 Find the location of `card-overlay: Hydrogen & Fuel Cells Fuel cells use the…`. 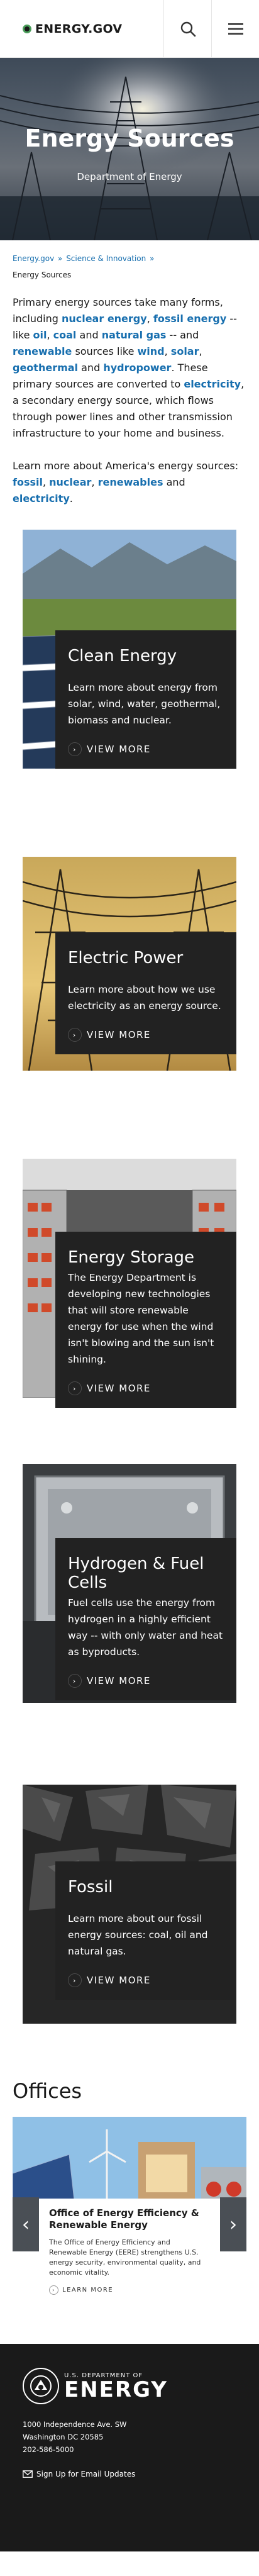

card-overlay: Hydrogen & Fuel Cells Fuel cells use the… is located at coordinates (145, 1619).